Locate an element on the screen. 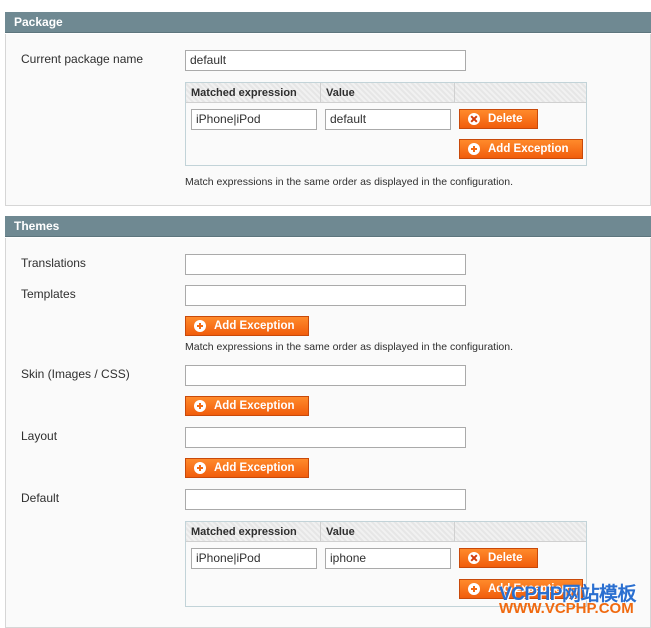  default-expression-input: iPhone|iPod is located at coordinates (254, 558).